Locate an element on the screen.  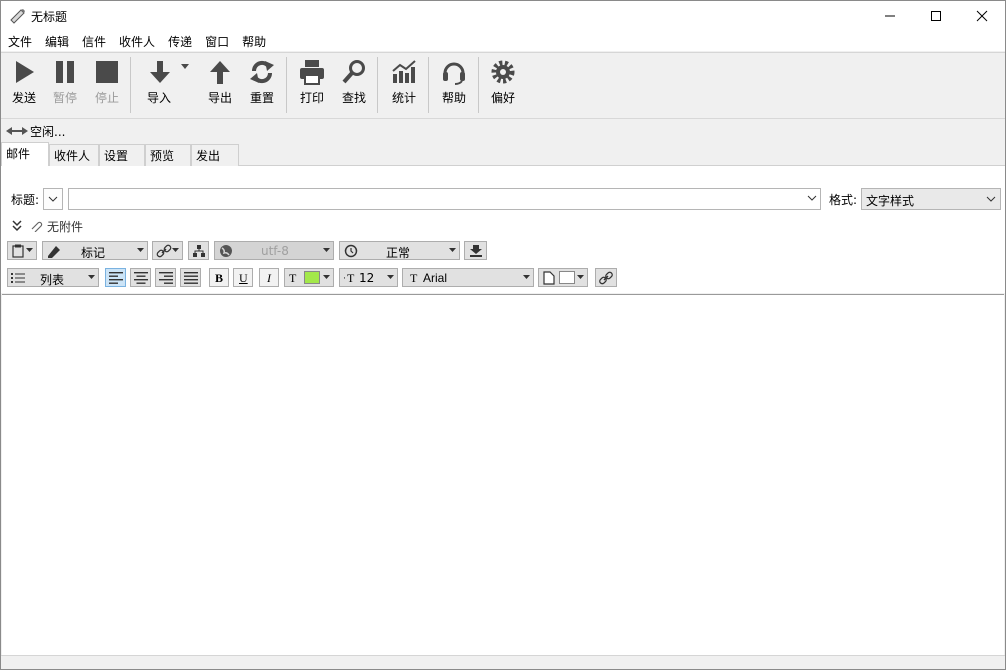
preferences-label: 偏好 is located at coordinates (502, 98).